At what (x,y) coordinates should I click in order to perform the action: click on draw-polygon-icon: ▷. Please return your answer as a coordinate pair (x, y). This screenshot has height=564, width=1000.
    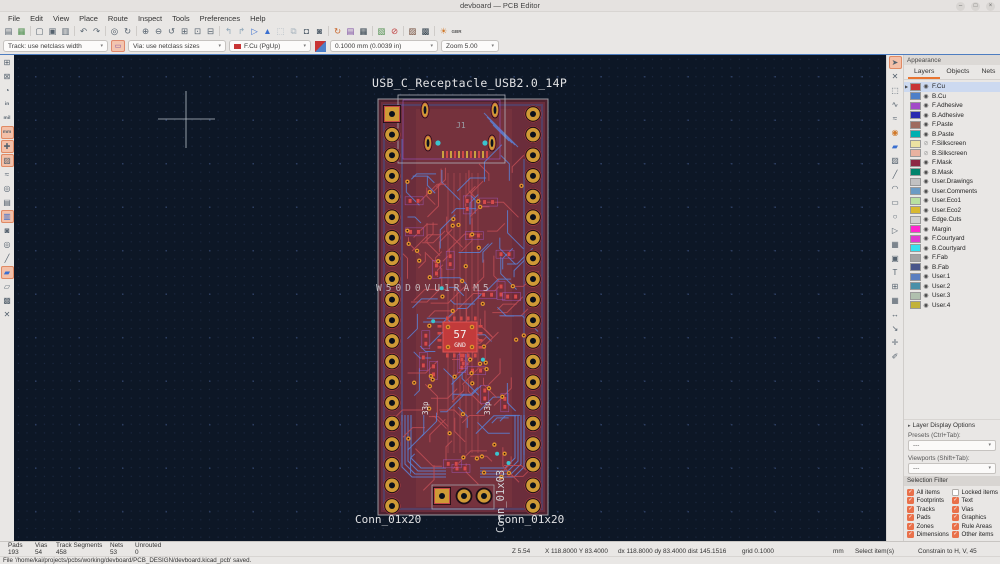
    Looking at the image, I should click on (895, 230).